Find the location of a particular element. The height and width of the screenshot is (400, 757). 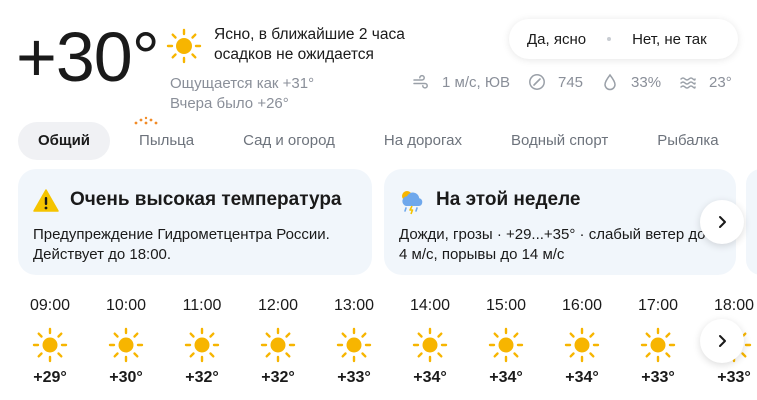

hourly-item: 16:00 +34° is located at coordinates (582, 342).